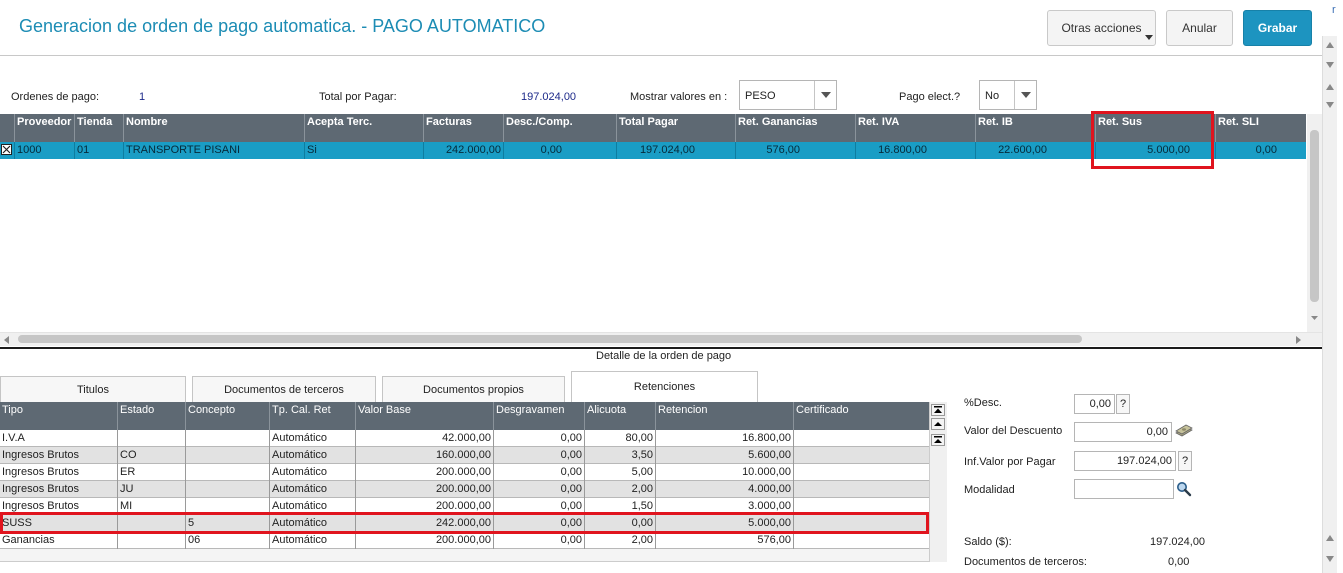 The height and width of the screenshot is (573, 1343). Describe the element at coordinates (989, 490) in the screenshot. I see `modality-label: Modalidad` at that location.